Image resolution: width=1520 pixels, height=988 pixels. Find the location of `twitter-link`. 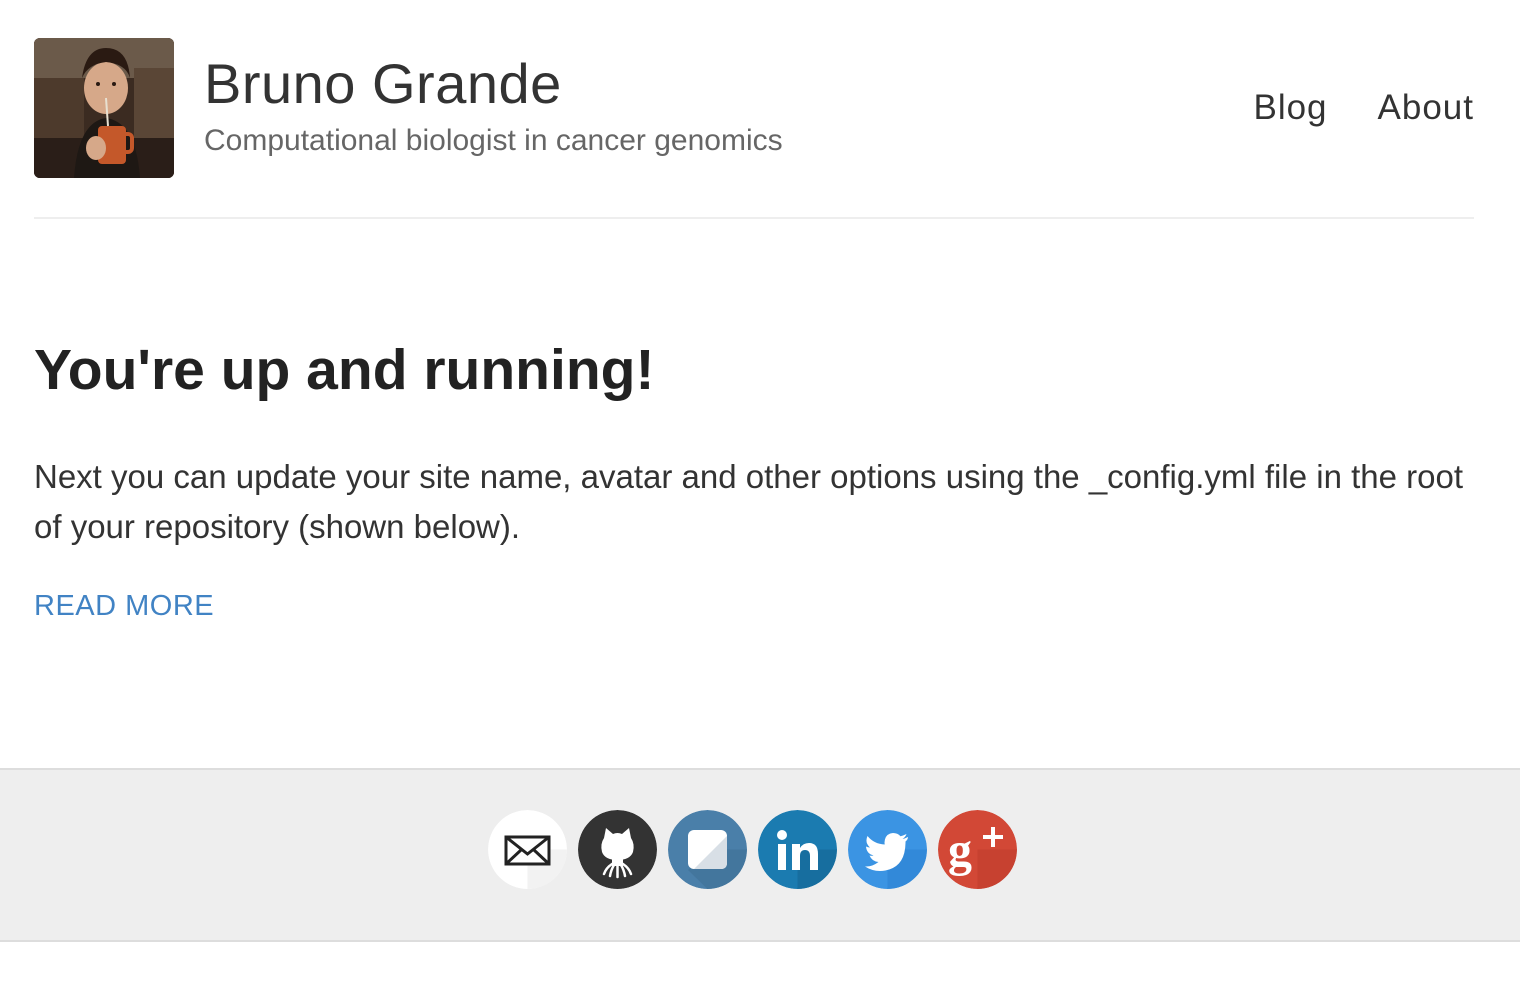

twitter-link is located at coordinates (887, 849).